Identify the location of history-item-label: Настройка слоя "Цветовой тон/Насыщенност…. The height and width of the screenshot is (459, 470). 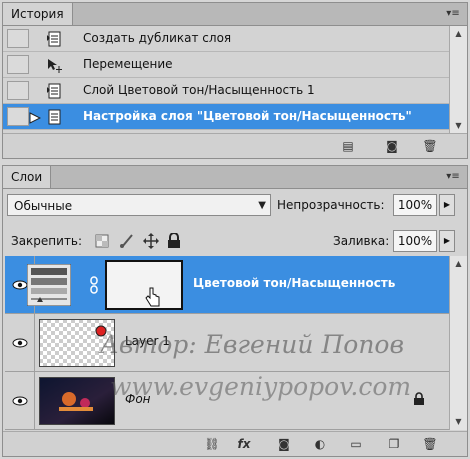
(247, 116).